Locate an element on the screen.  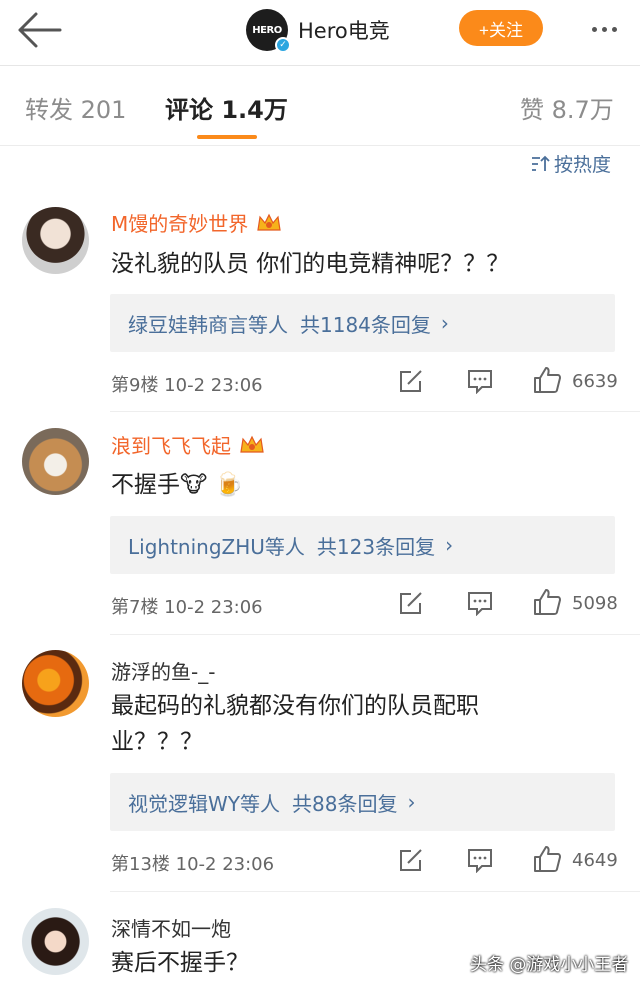
floor-and-time: 第9楼 10-2 23:06 is located at coordinates (187, 385).